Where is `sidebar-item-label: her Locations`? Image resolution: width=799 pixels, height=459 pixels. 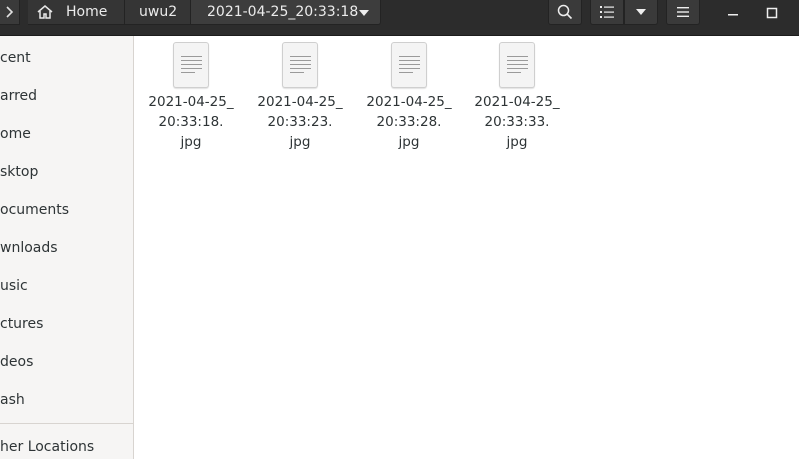 sidebar-item-label: her Locations is located at coordinates (47, 447).